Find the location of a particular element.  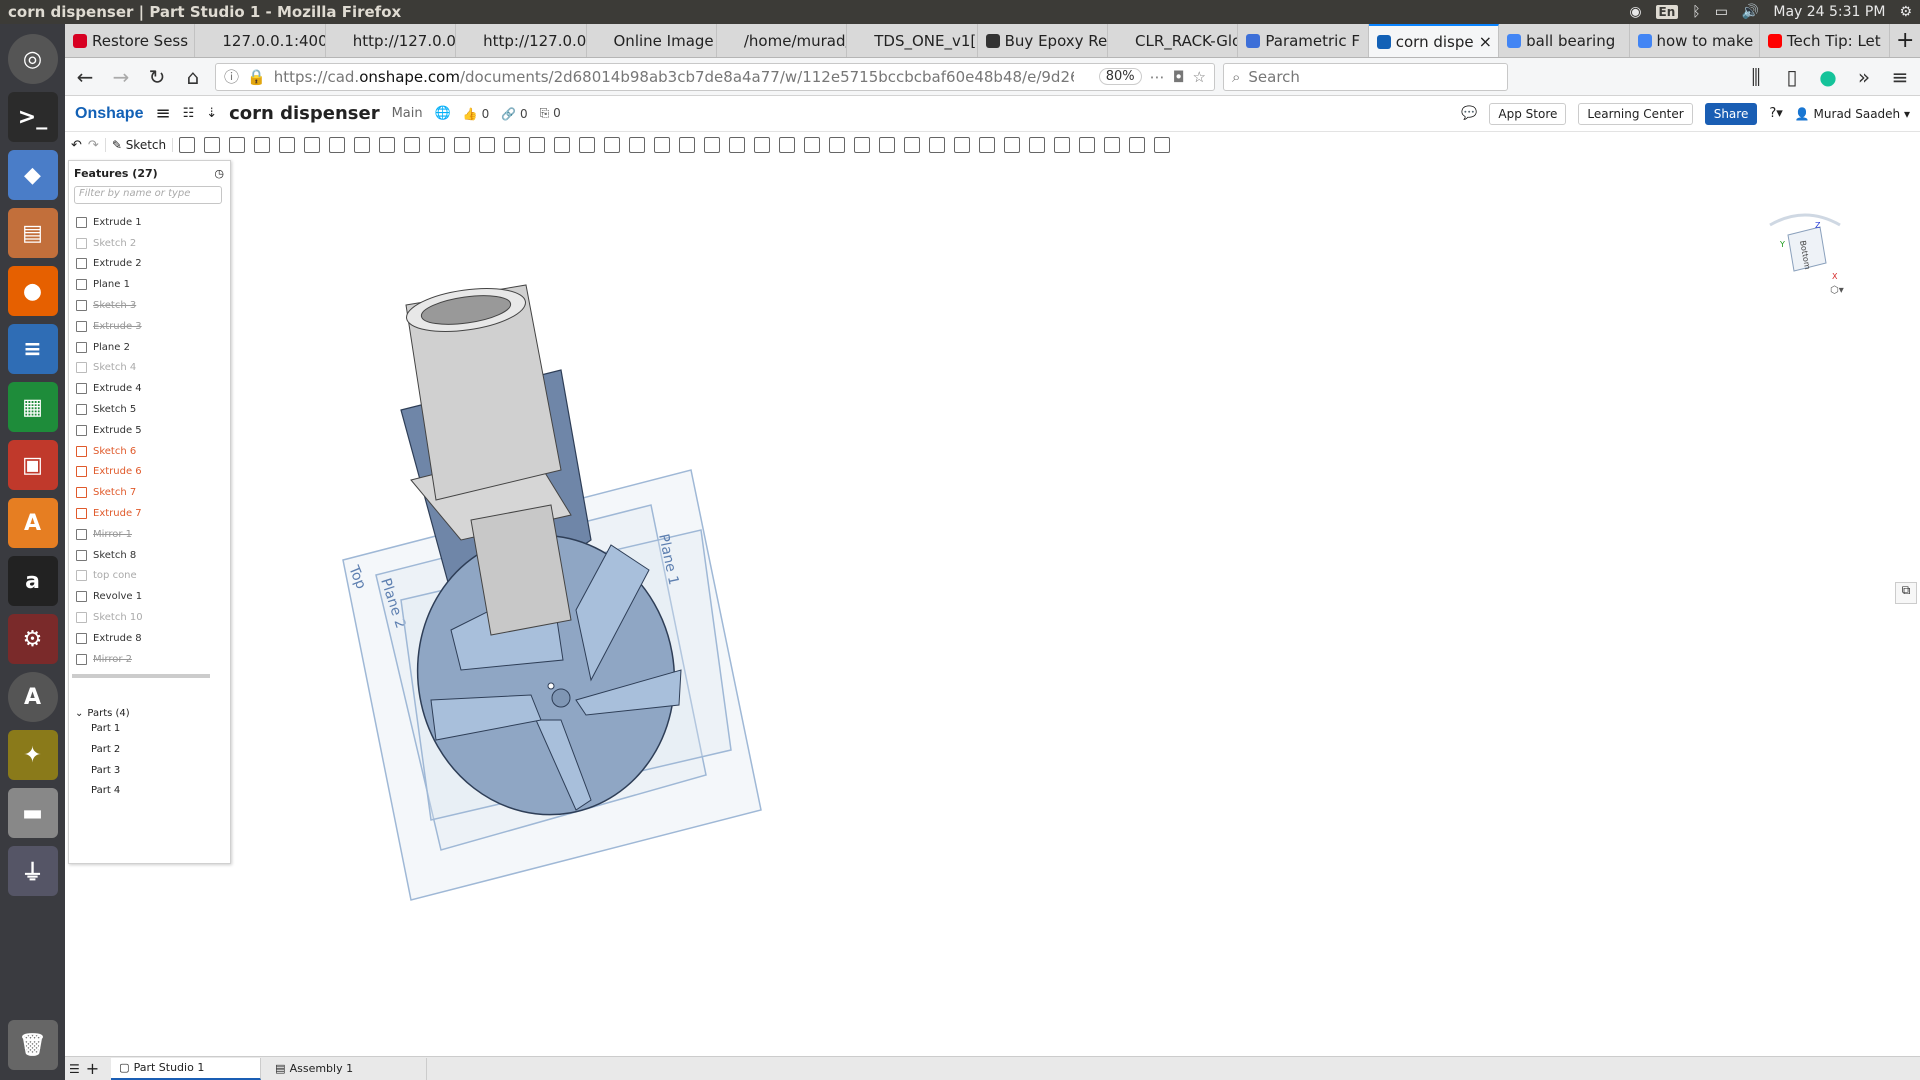

overflow-icon: » is located at coordinates (1864, 77).